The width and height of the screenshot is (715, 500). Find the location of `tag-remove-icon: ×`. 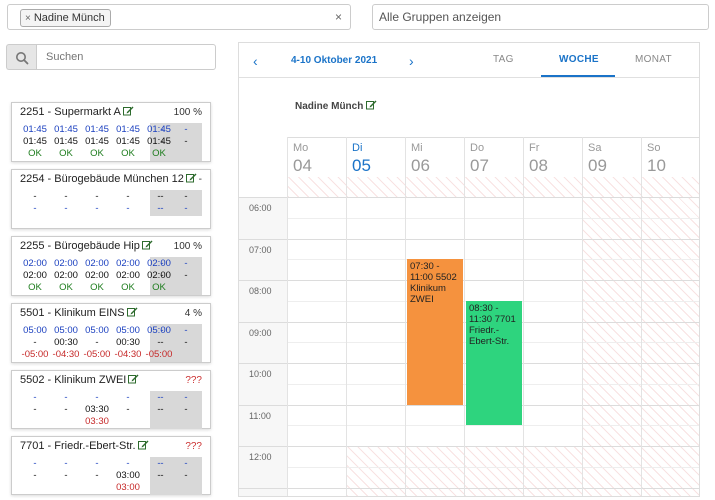

tag-remove-icon: × is located at coordinates (28, 18).